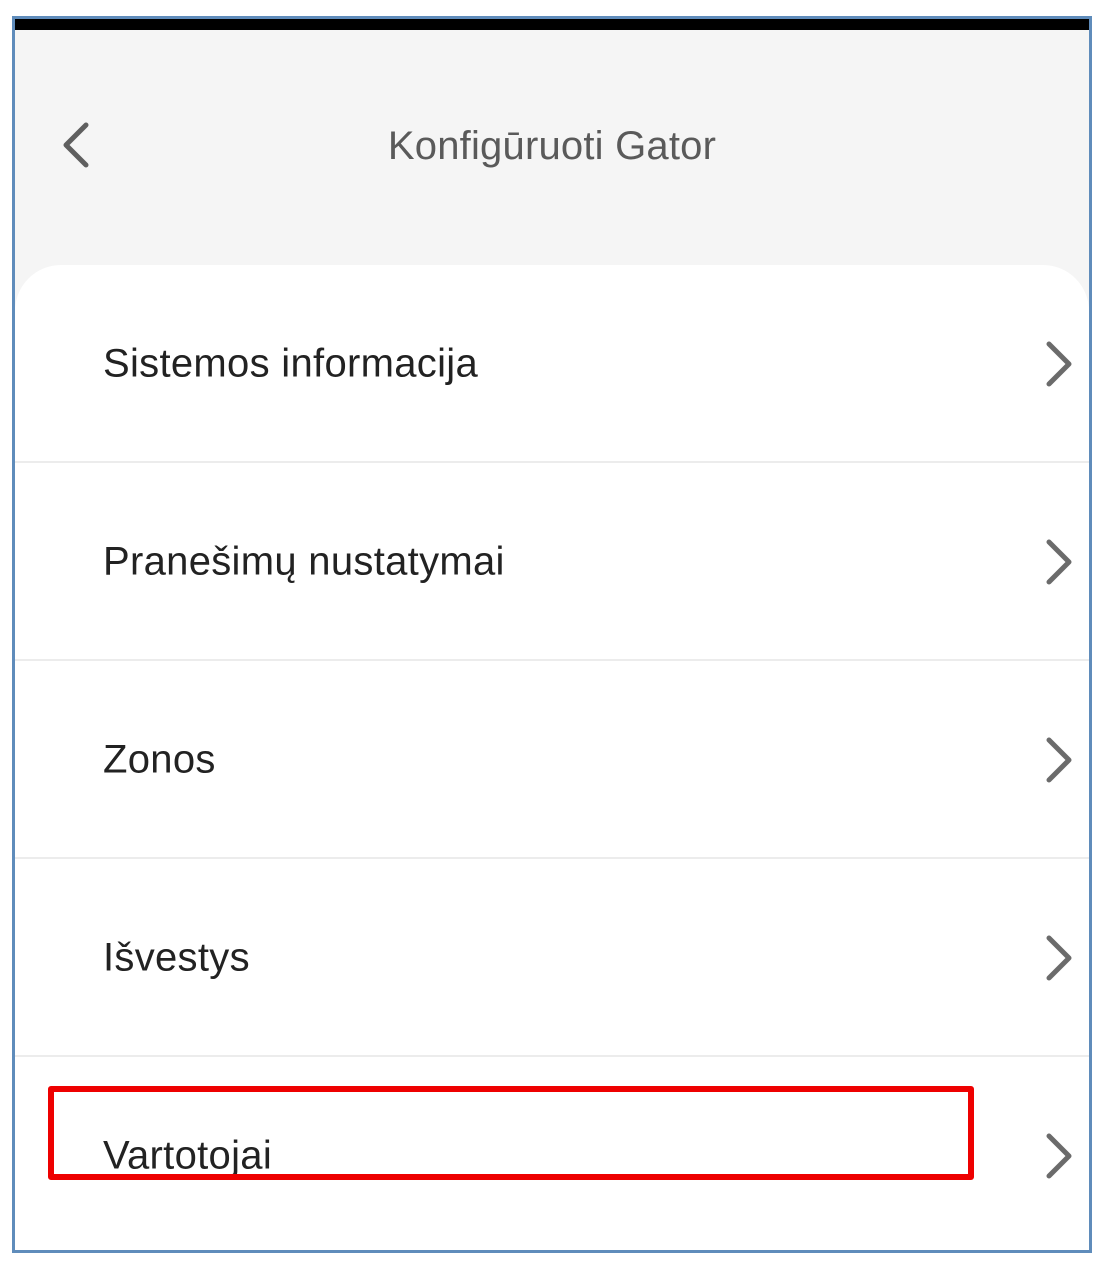  What do you see at coordinates (159, 759) in the screenshot?
I see `menu-item-label: Zonos` at bounding box center [159, 759].